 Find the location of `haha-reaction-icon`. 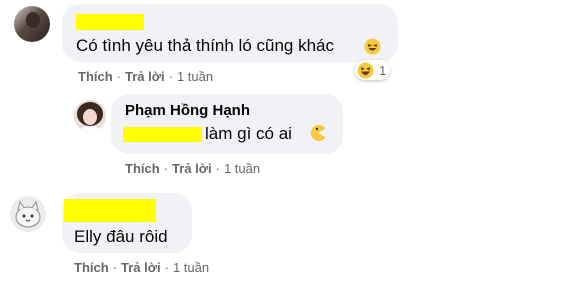

haha-reaction-icon is located at coordinates (365, 70).